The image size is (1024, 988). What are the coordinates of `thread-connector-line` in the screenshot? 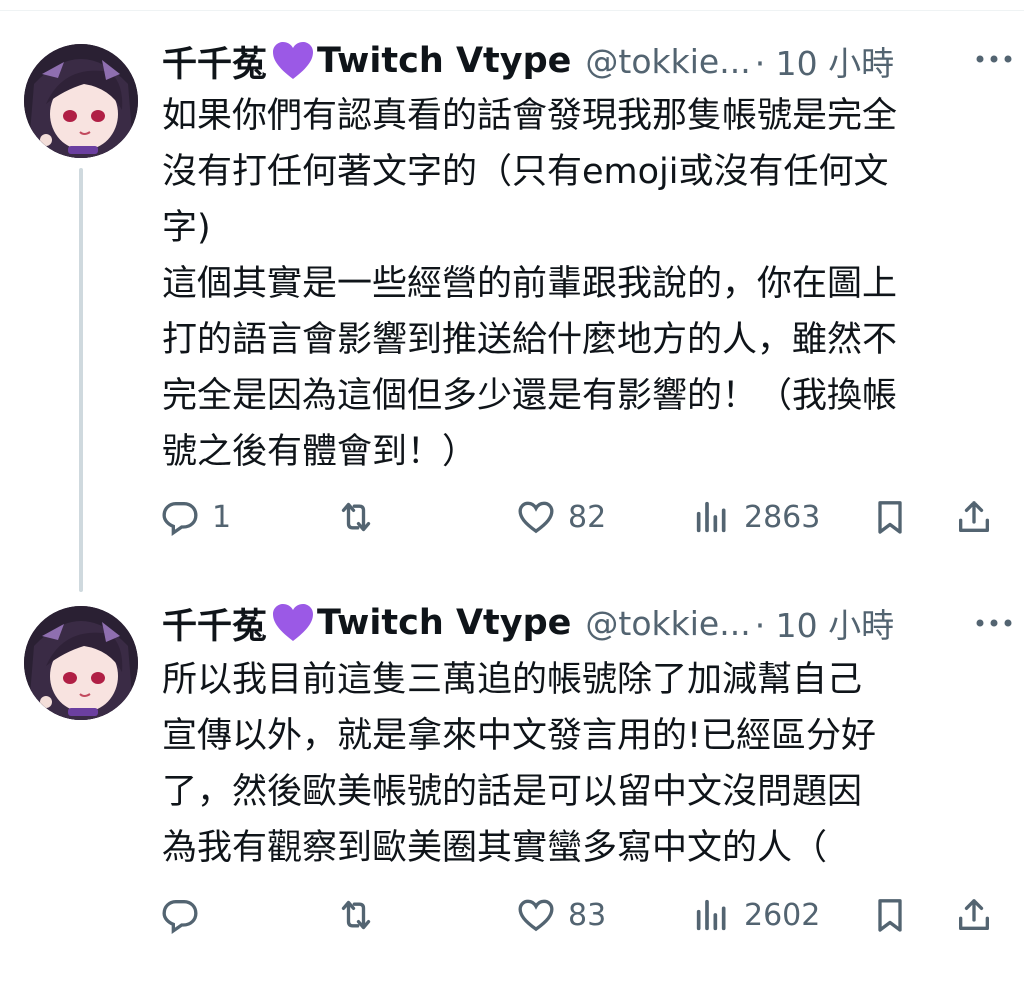 It's located at (81, 380).